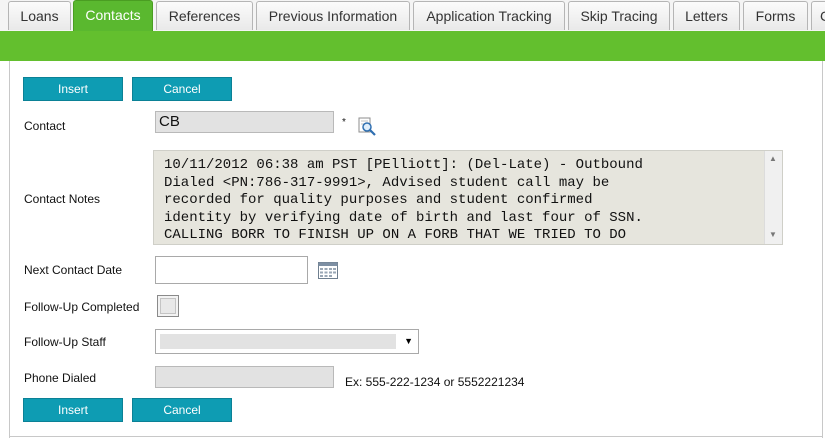  Describe the element at coordinates (328, 270) in the screenshot. I see `calendar-icon` at that location.